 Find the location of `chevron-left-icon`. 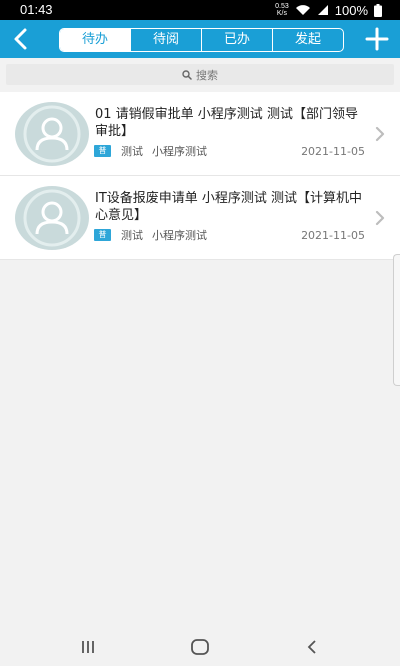

chevron-left-icon is located at coordinates (20, 39).